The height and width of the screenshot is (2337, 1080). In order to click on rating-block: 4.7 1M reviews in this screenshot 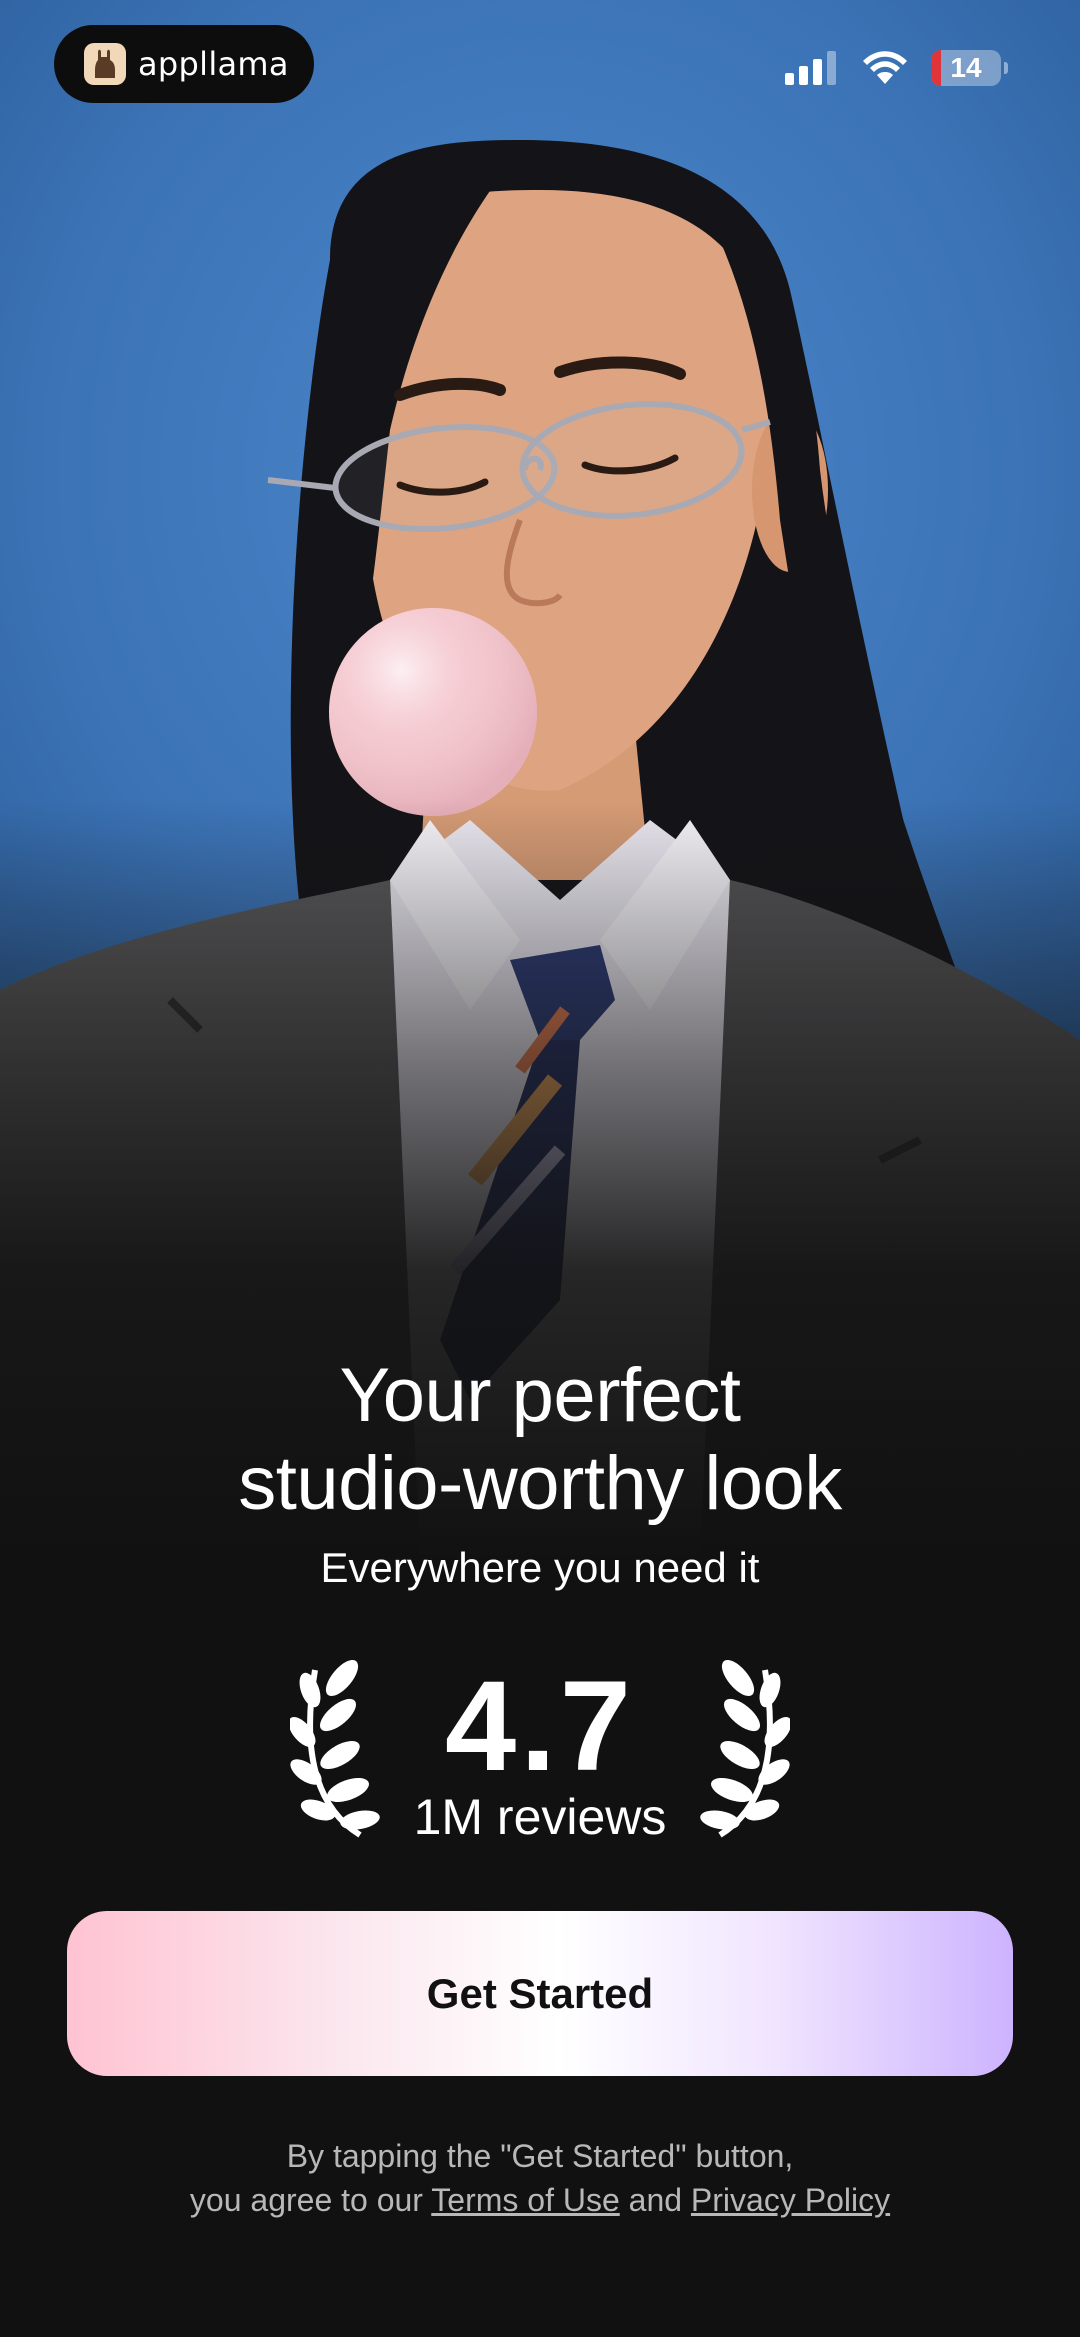, I will do `click(540, 1760)`.